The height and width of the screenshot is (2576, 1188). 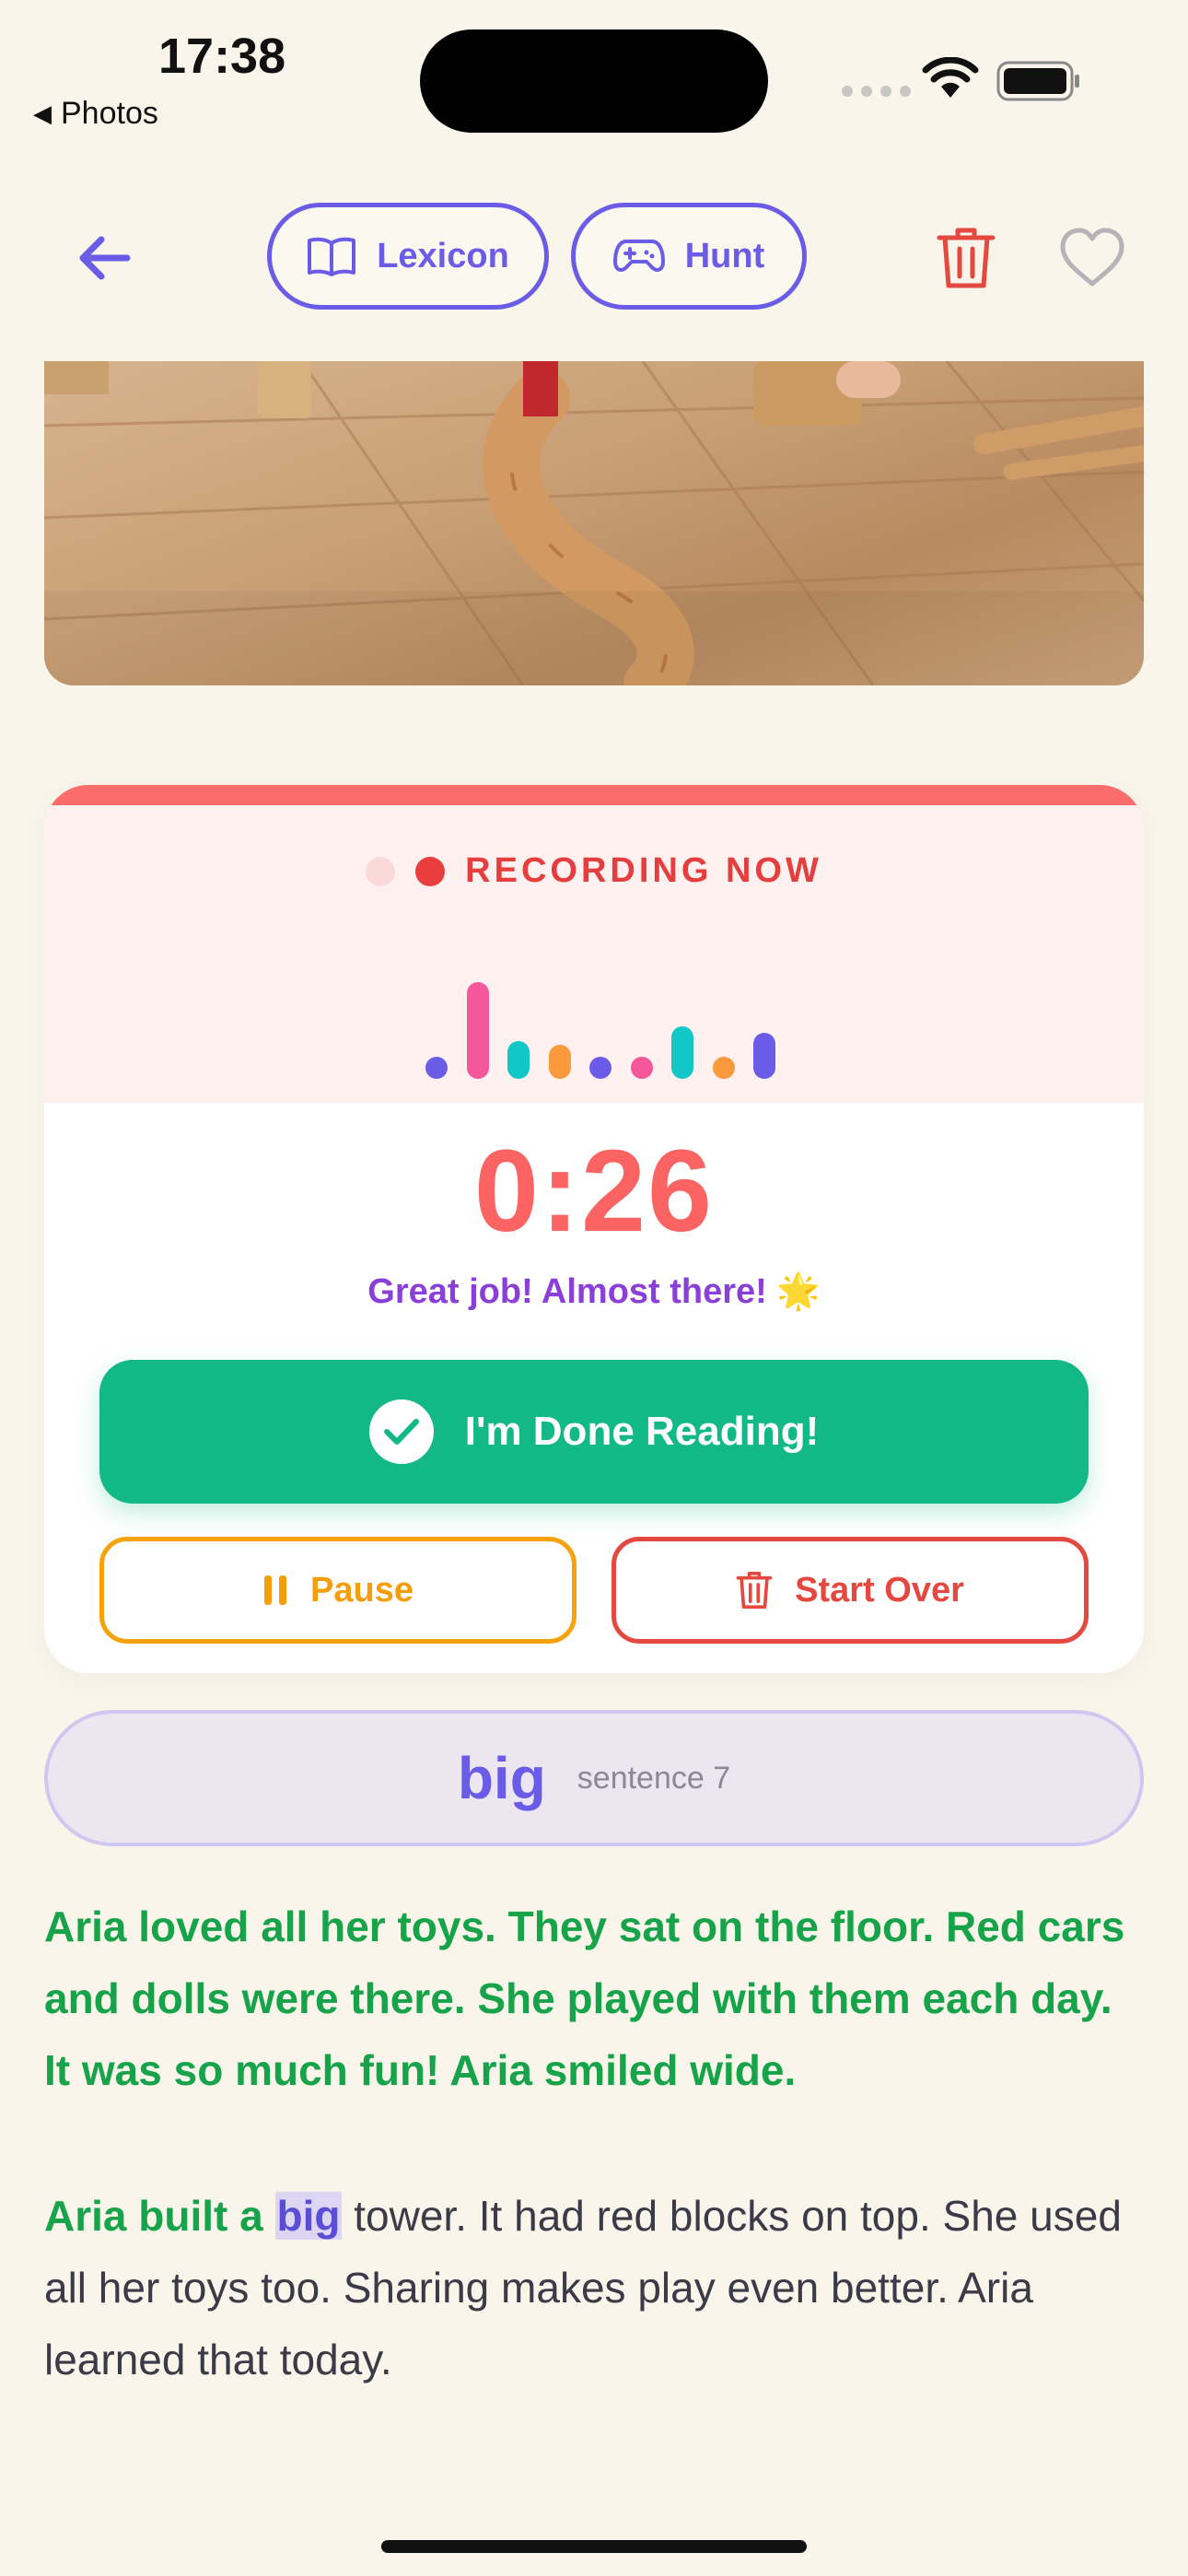 What do you see at coordinates (401, 1431) in the screenshot?
I see `checkmark-icon` at bounding box center [401, 1431].